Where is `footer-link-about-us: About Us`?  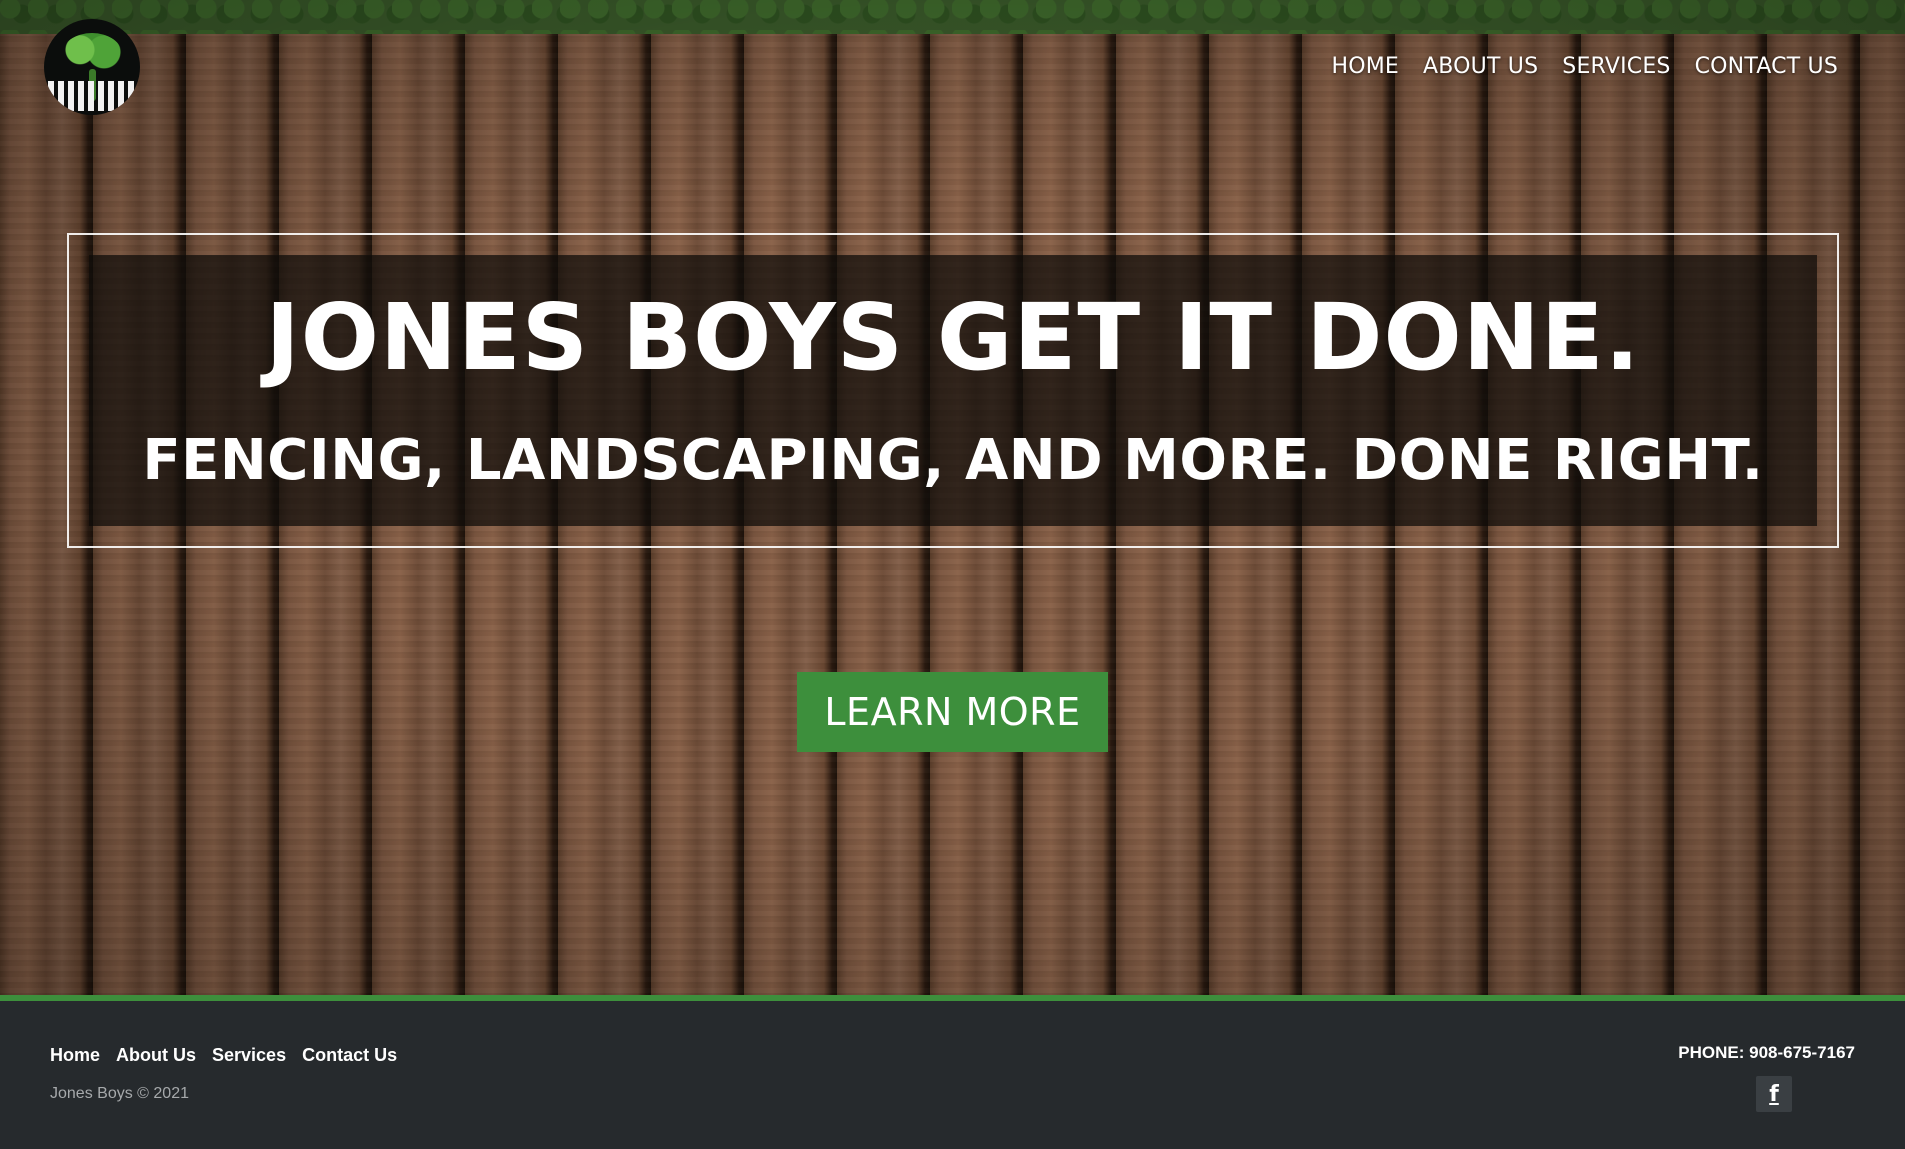
footer-link-about-us: About Us is located at coordinates (156, 1055).